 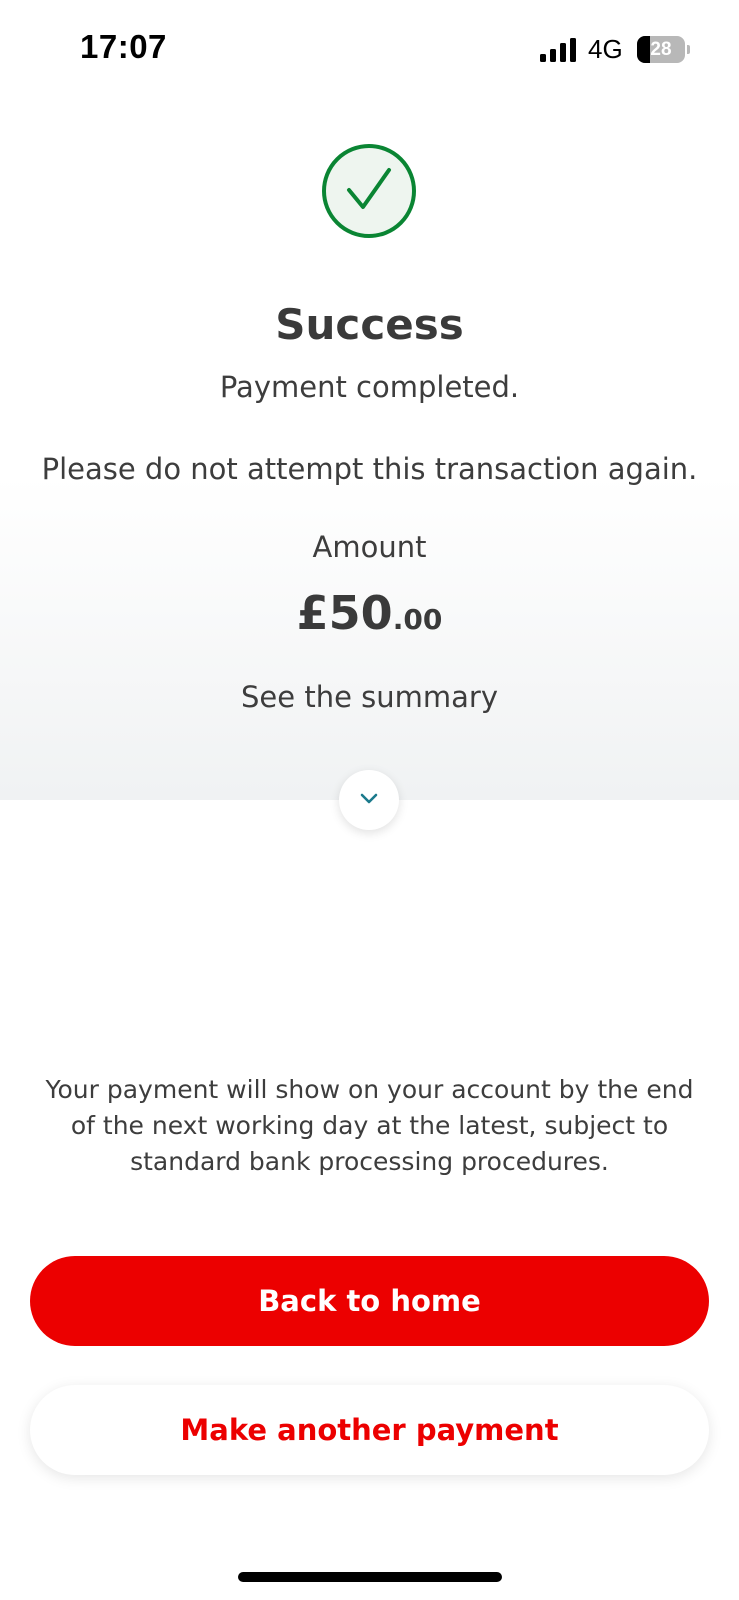 I want to click on signal-bars-icon, so click(x=558, y=50).